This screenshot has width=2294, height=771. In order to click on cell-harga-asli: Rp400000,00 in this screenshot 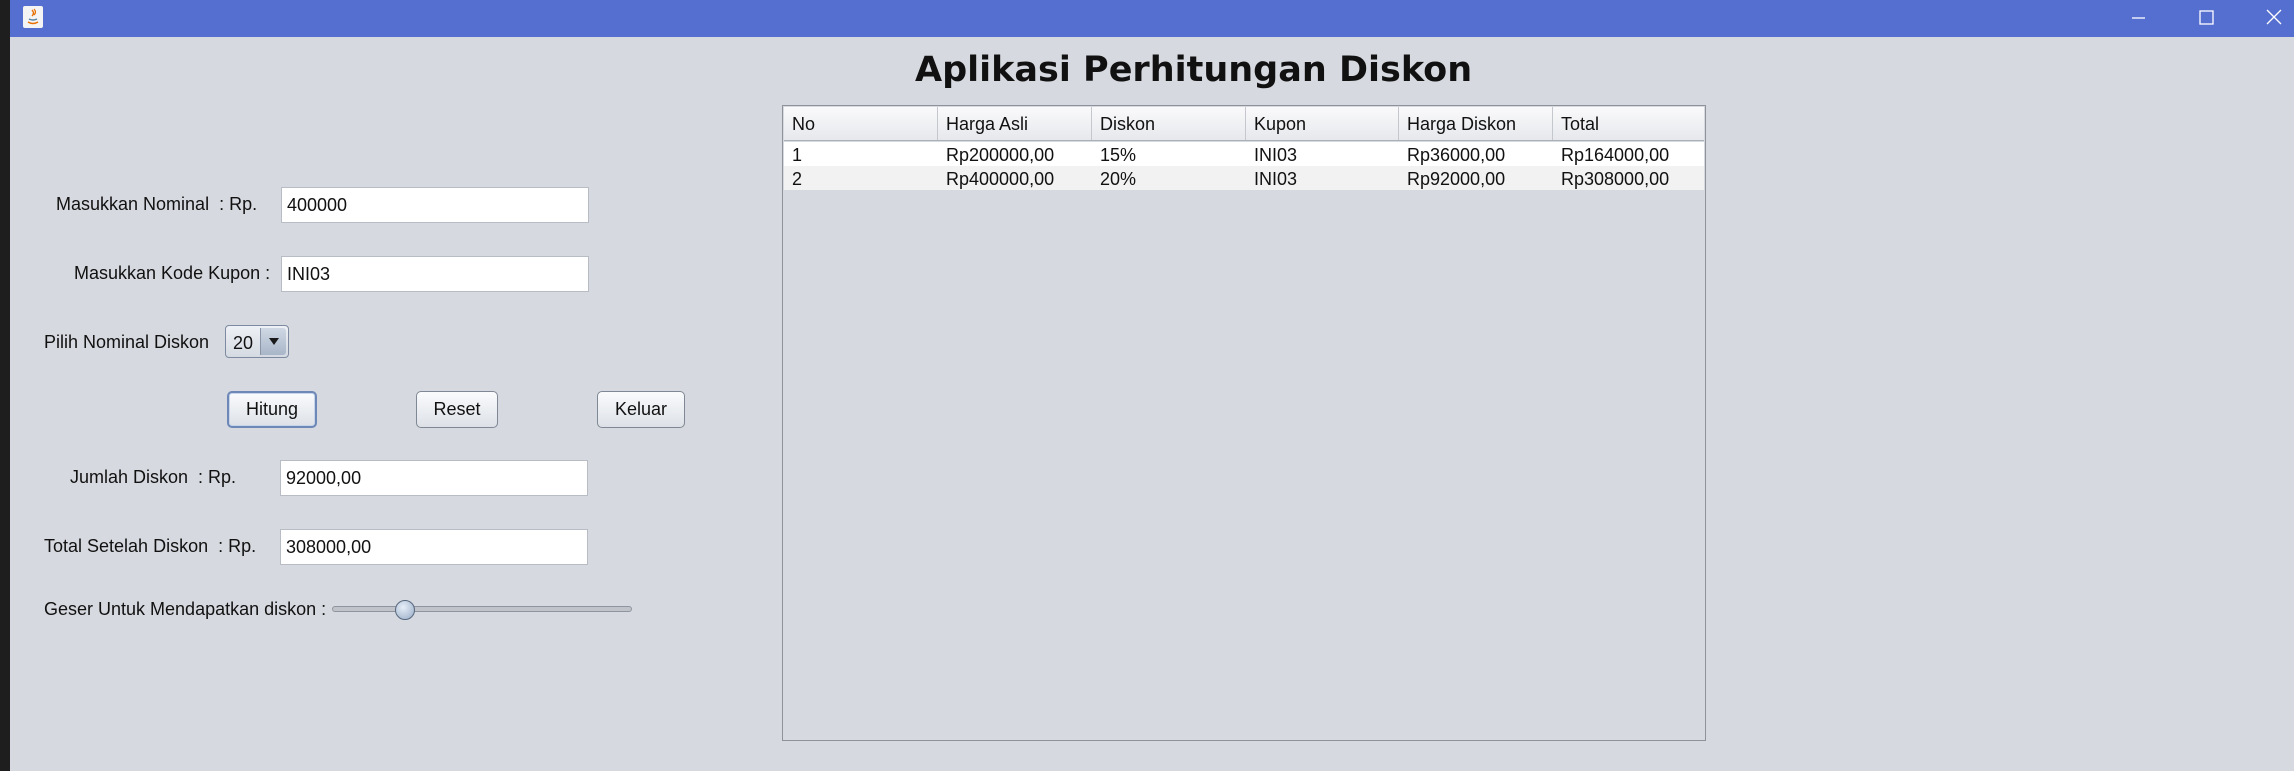, I will do `click(1000, 179)`.